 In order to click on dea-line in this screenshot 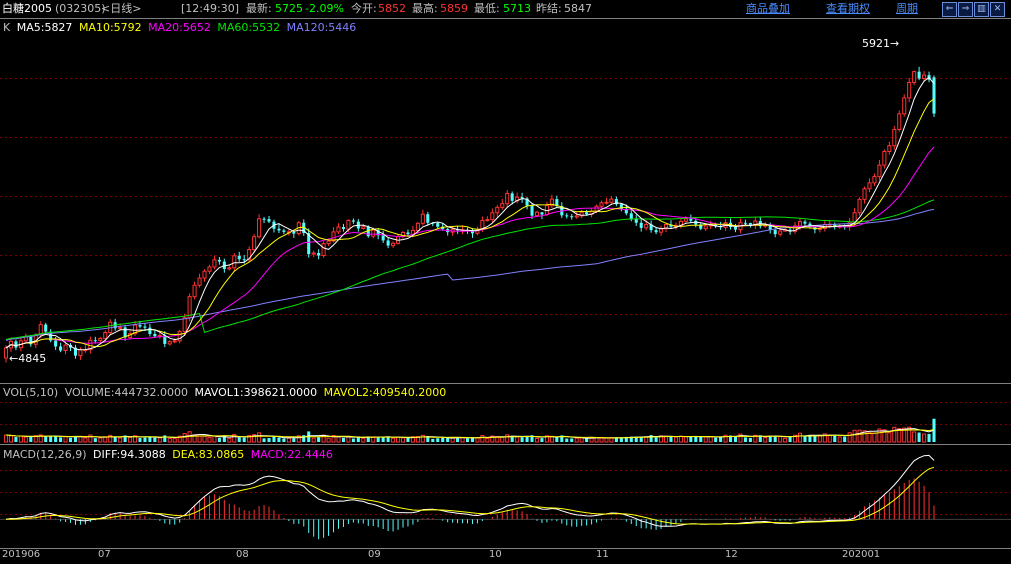, I will do `click(470, 495)`.